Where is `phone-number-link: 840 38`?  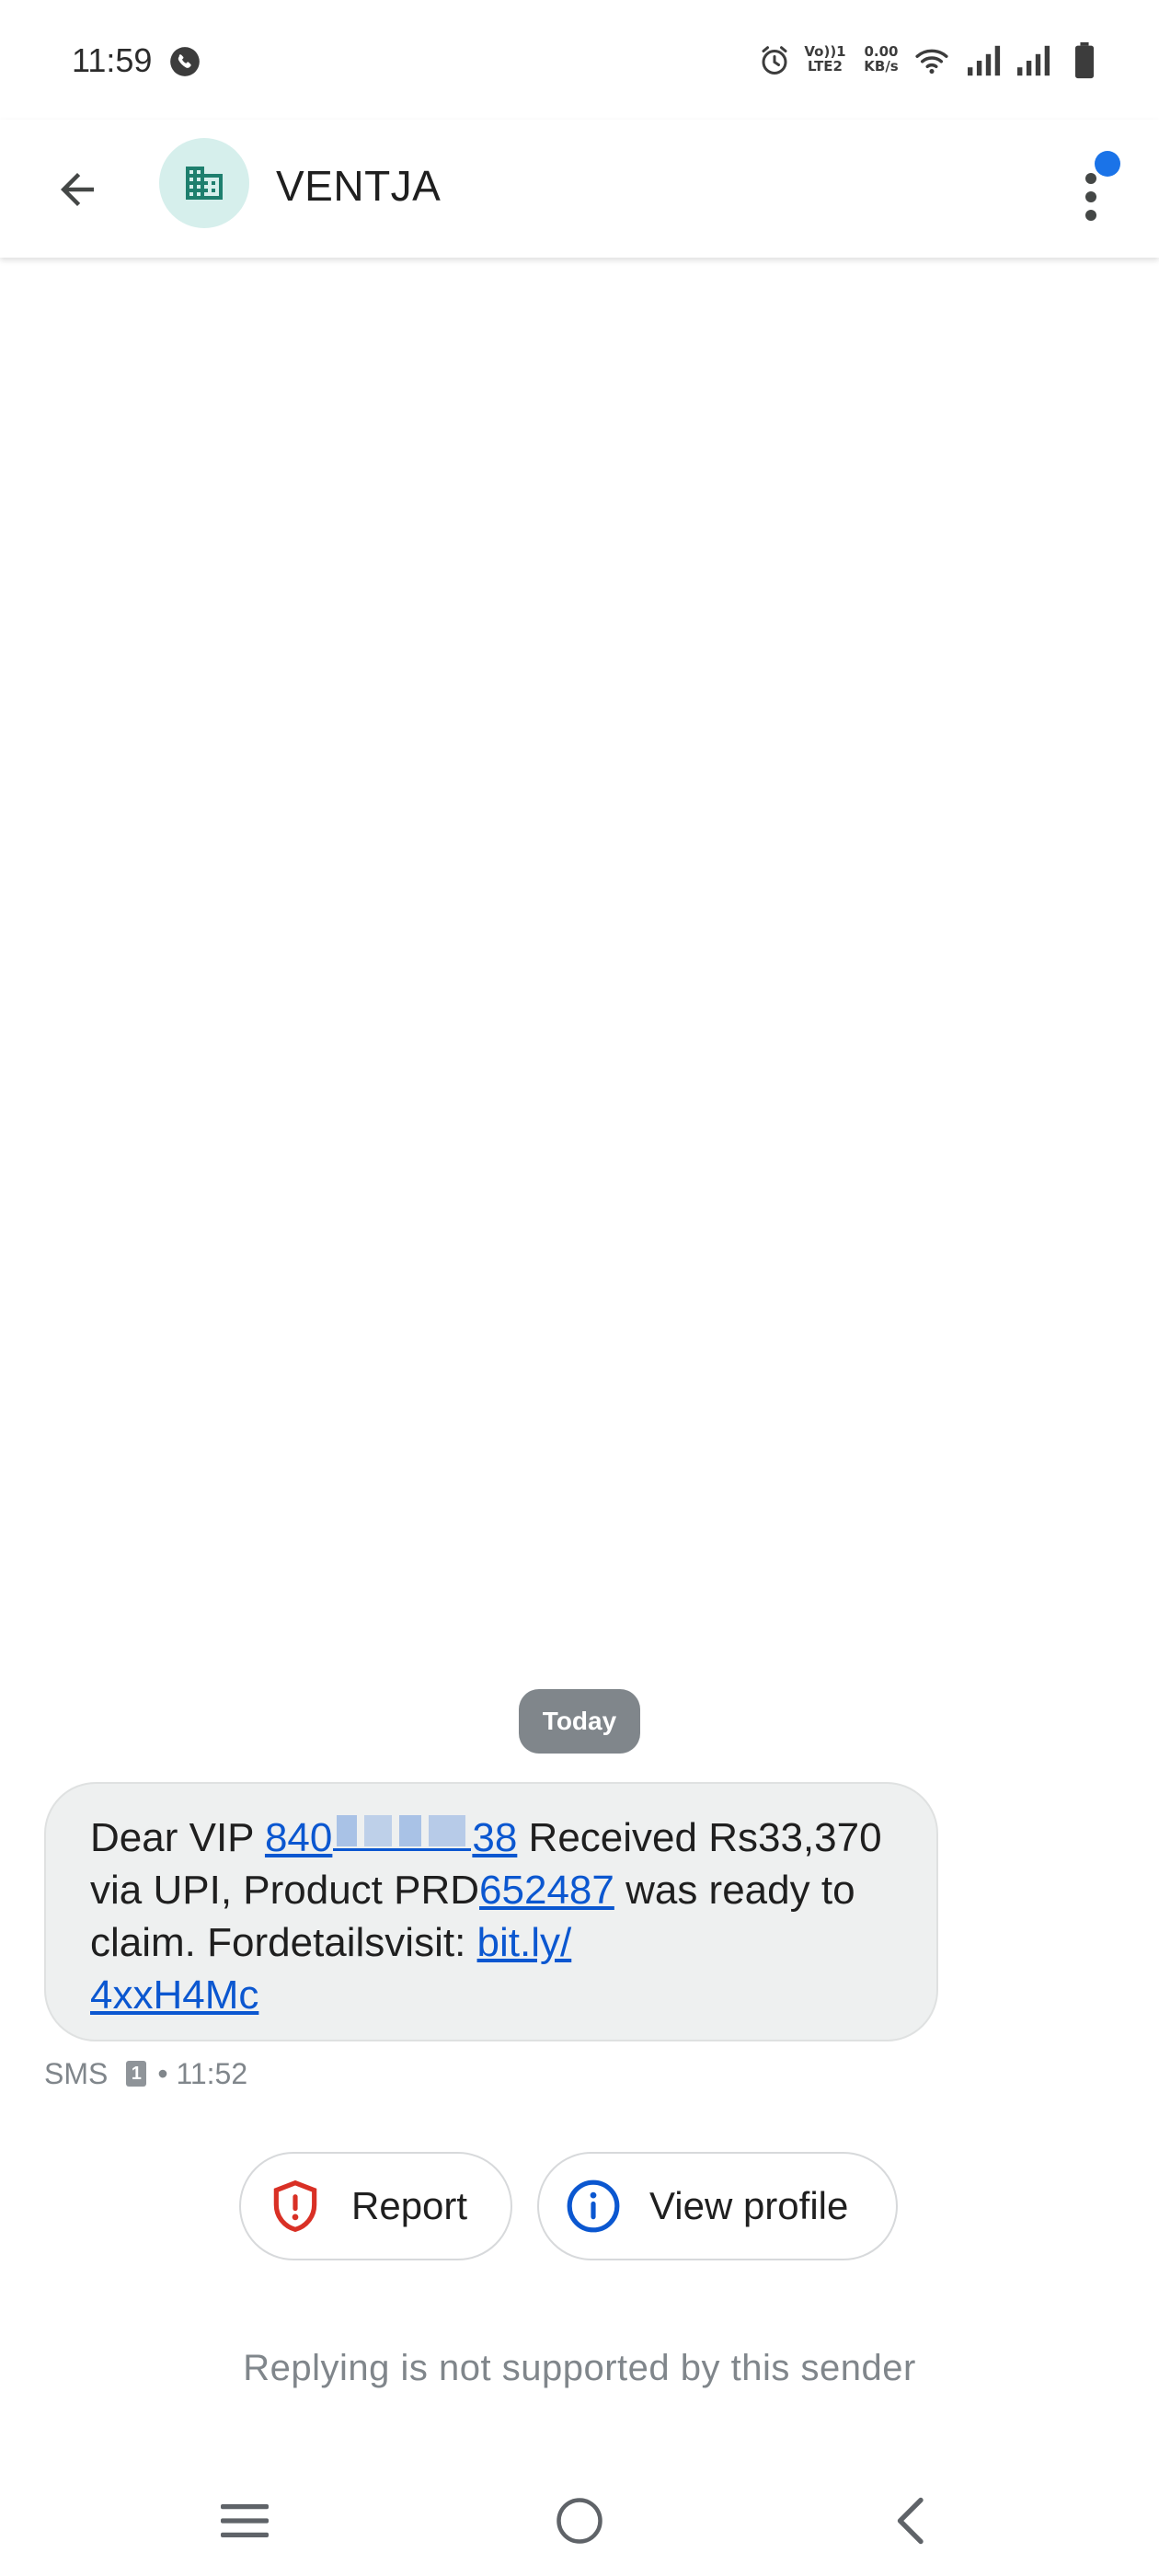
phone-number-link: 840 38 is located at coordinates (391, 1837).